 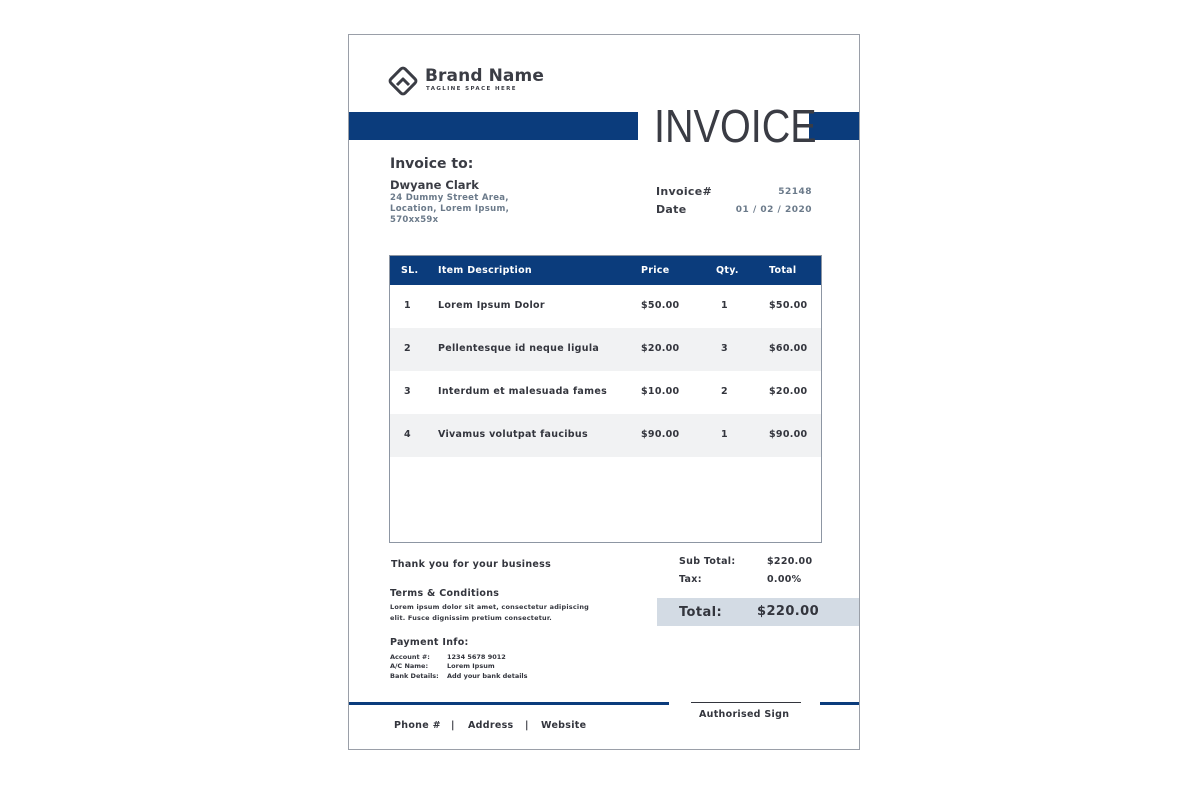 I want to click on bill-to-address-line: 24 Dummy Street Area,, so click(x=449, y=198).